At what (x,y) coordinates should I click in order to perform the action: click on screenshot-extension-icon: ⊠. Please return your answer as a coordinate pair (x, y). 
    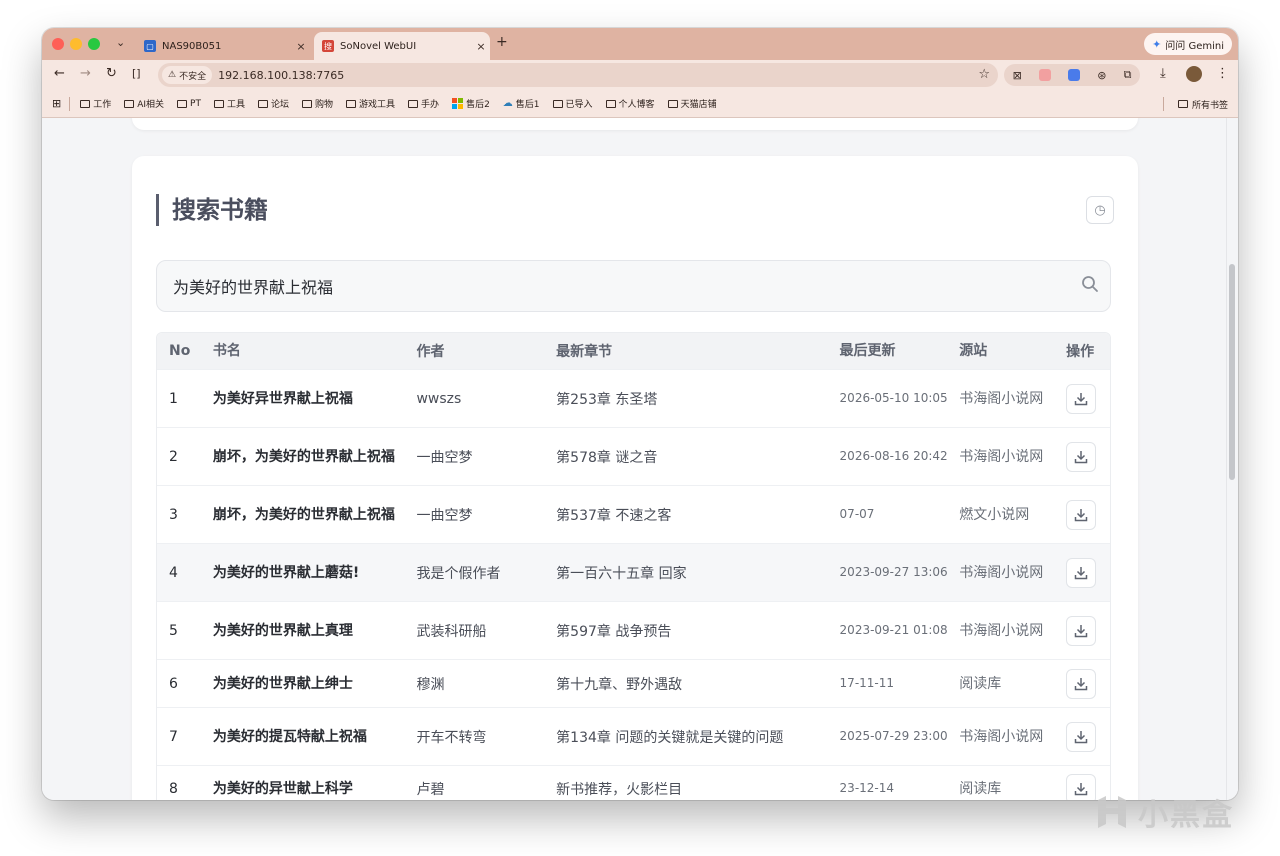
    Looking at the image, I should click on (1017, 75).